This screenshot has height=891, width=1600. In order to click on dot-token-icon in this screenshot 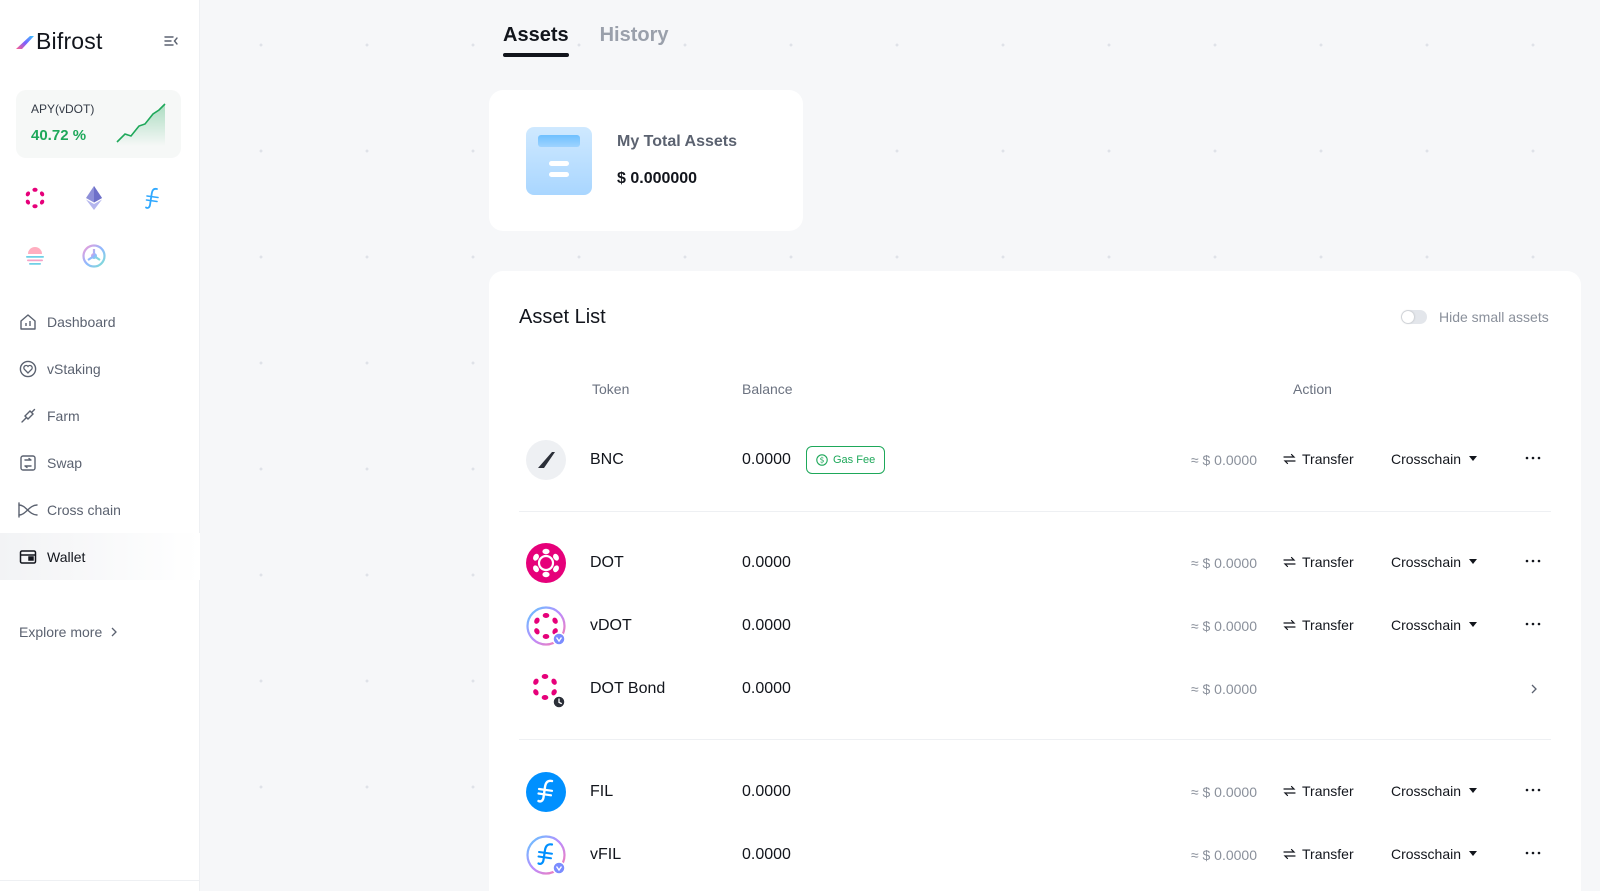, I will do `click(546, 563)`.